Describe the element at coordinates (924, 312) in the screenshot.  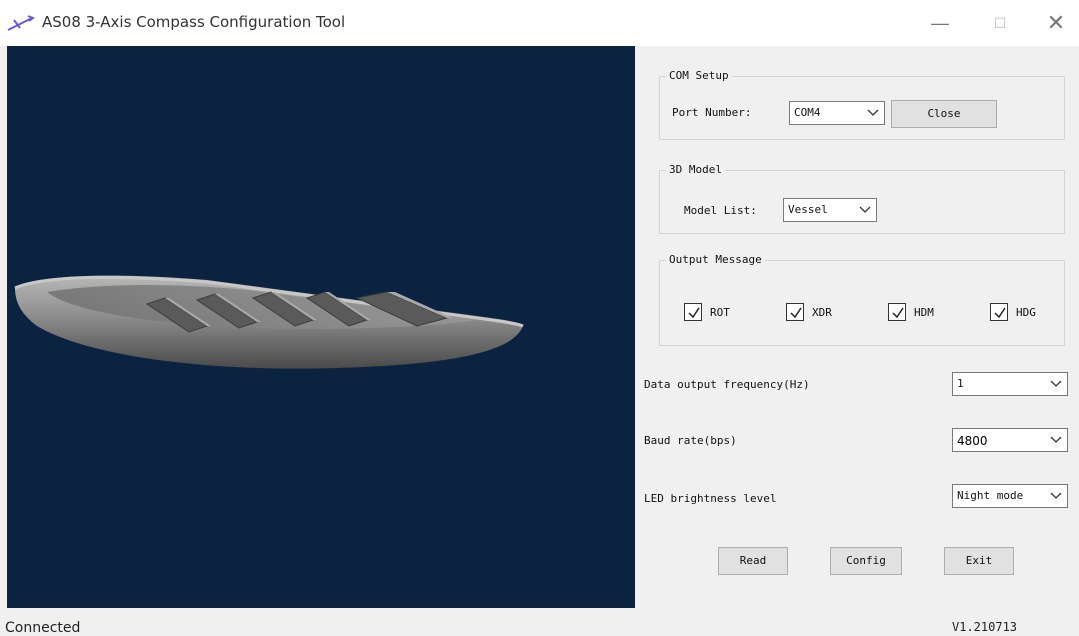
I see `hdm-label: HDM` at that location.